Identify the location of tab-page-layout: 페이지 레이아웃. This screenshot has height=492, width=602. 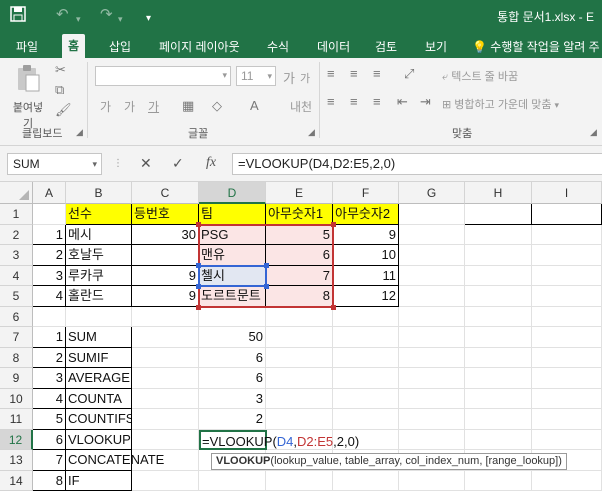
(199, 47).